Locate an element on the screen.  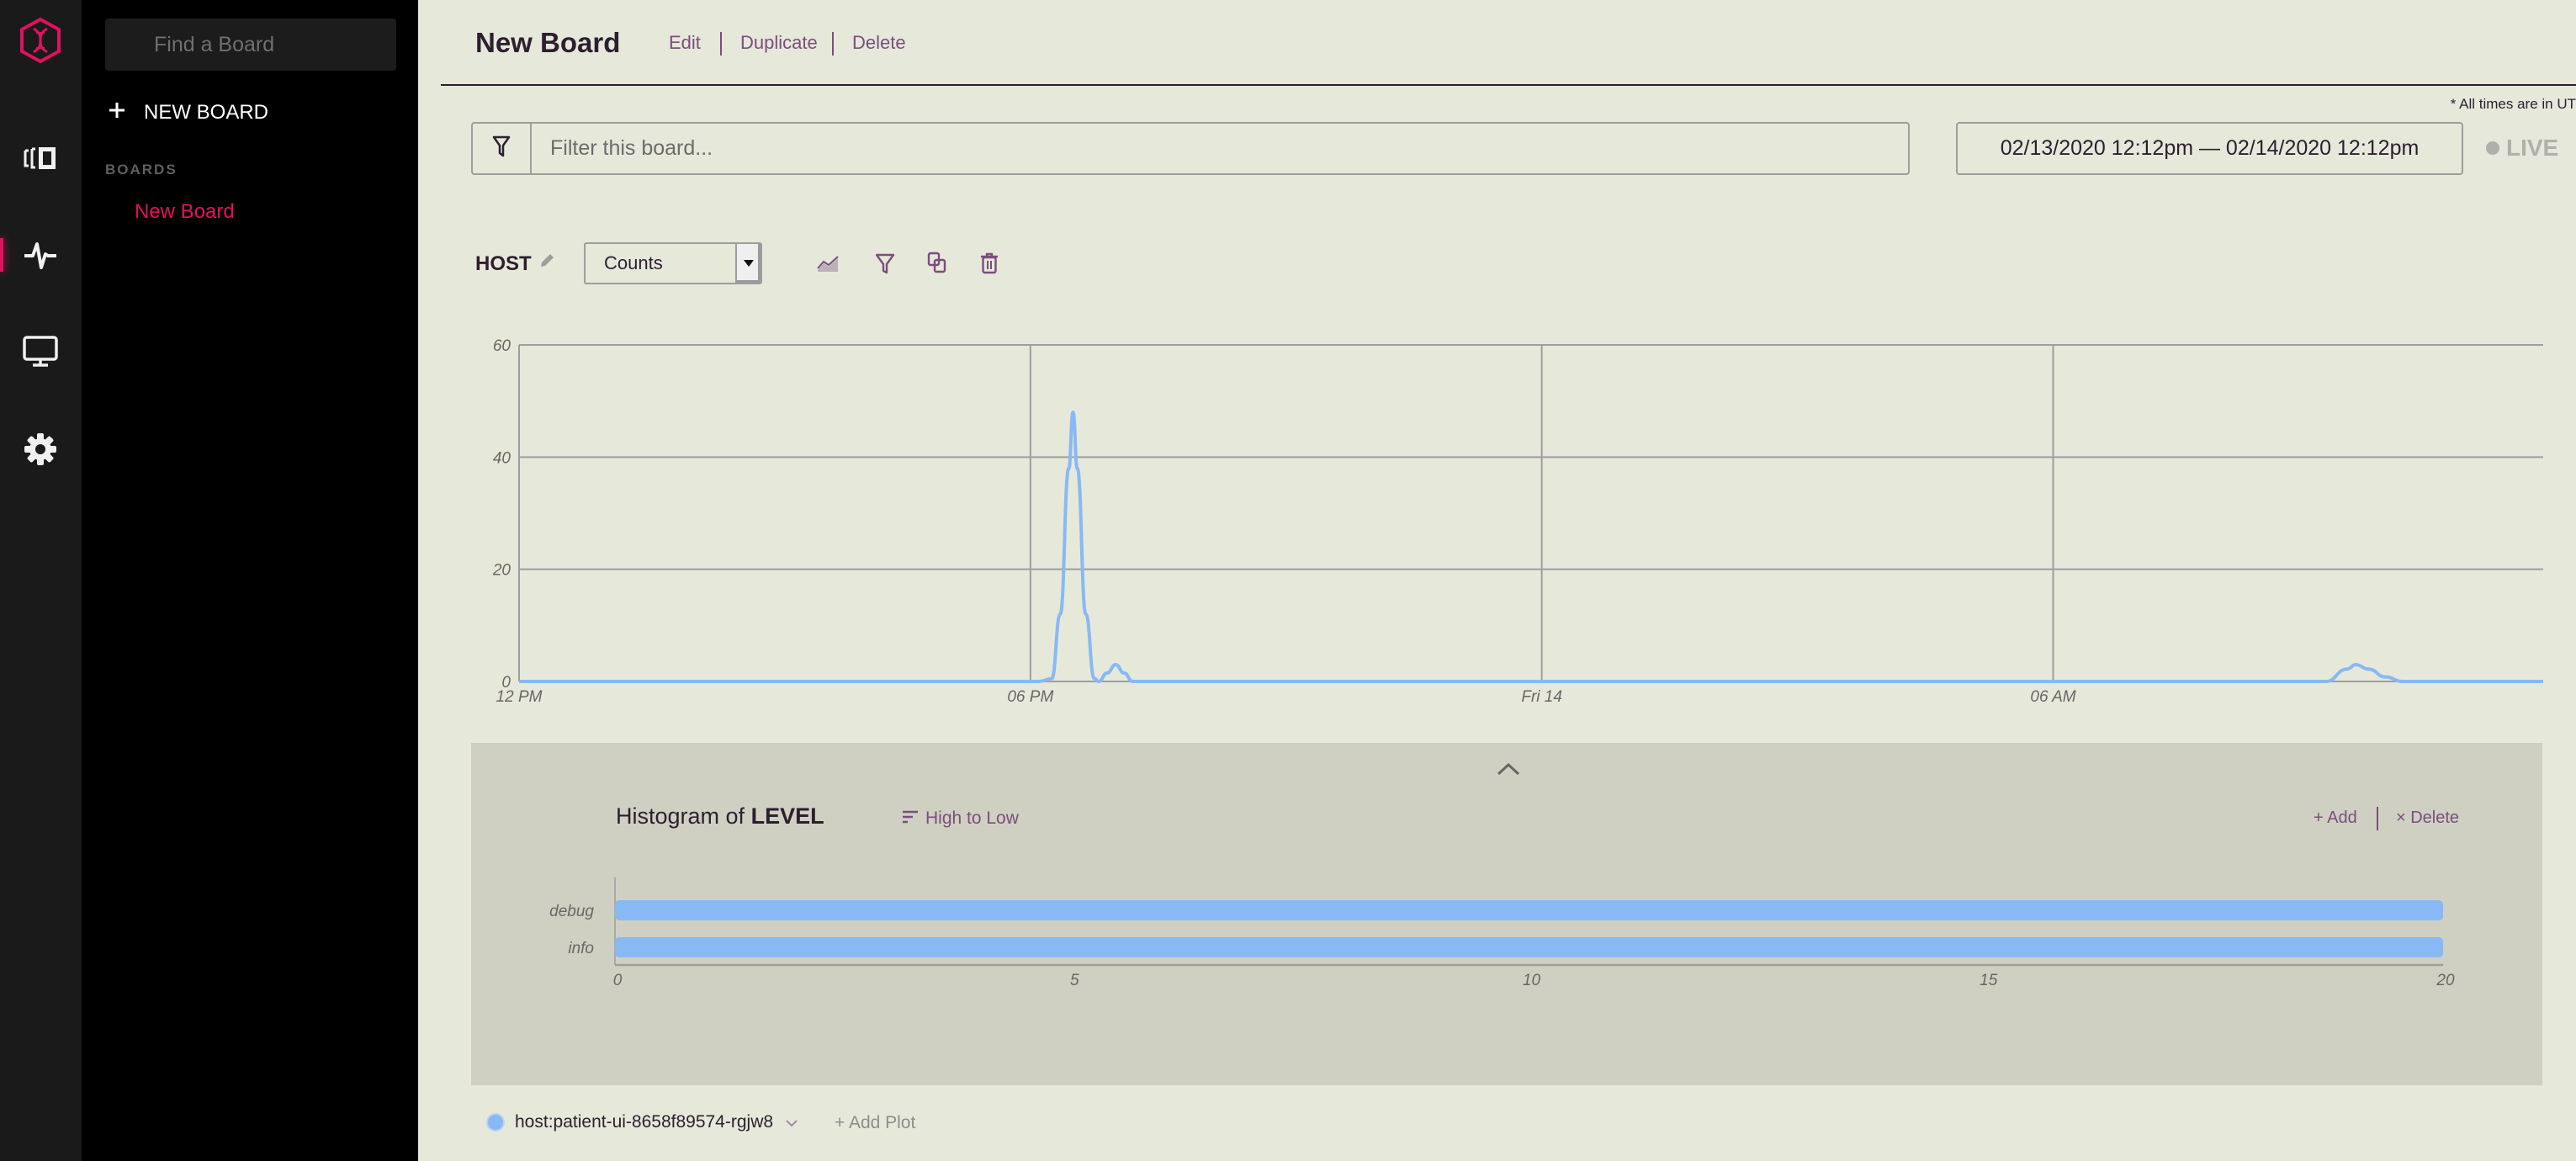
x-tick-label: Fri 14 is located at coordinates (1541, 697).